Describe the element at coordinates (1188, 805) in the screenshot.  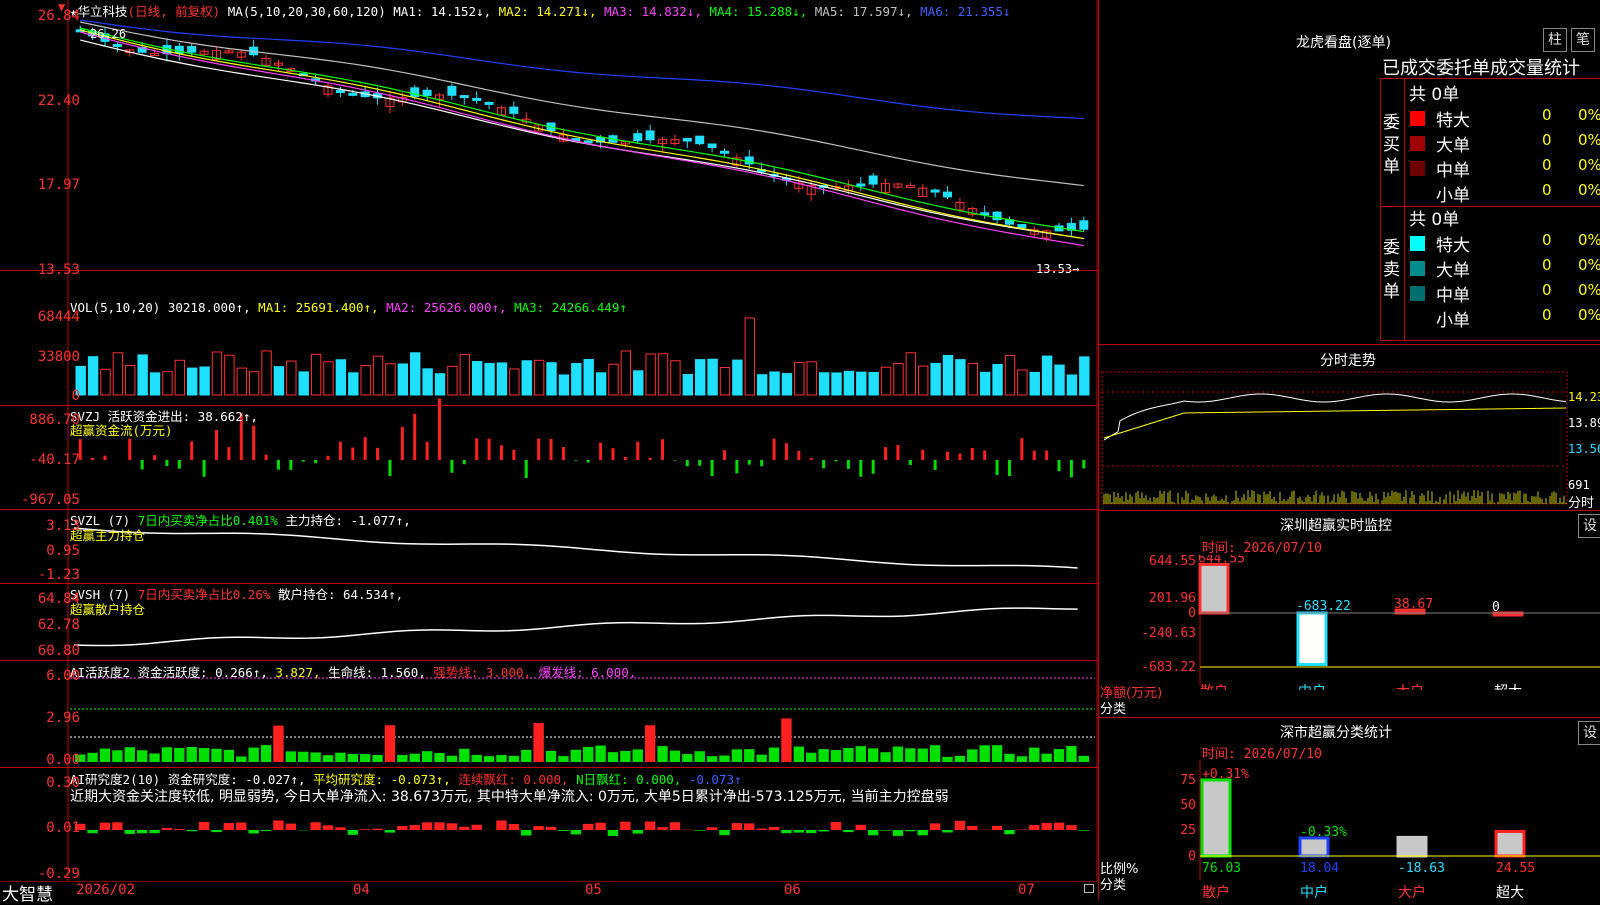
I see `cls-axis-label: 50` at that location.